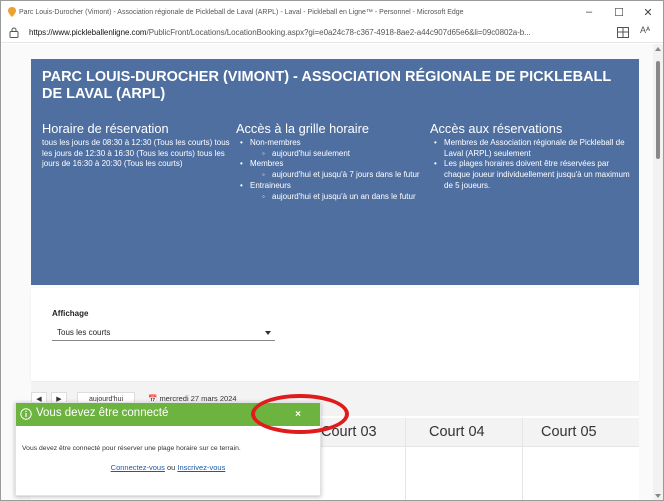 The width and height of the screenshot is (664, 501). What do you see at coordinates (658, 49) in the screenshot?
I see `scroll-up-arrow-icon` at bounding box center [658, 49].